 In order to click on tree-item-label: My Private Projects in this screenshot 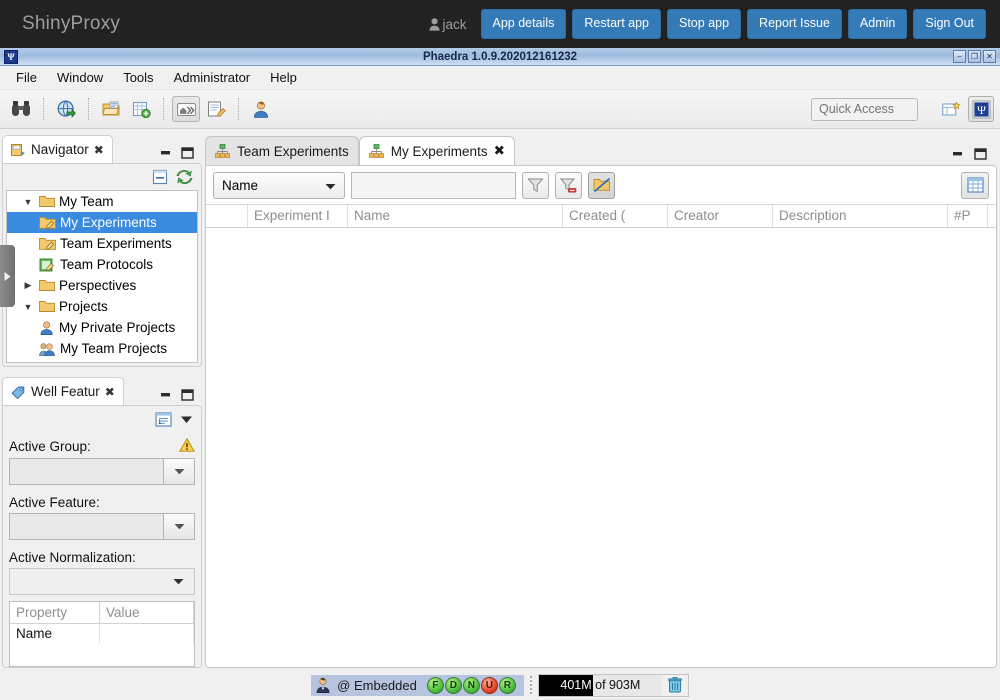, I will do `click(117, 327)`.